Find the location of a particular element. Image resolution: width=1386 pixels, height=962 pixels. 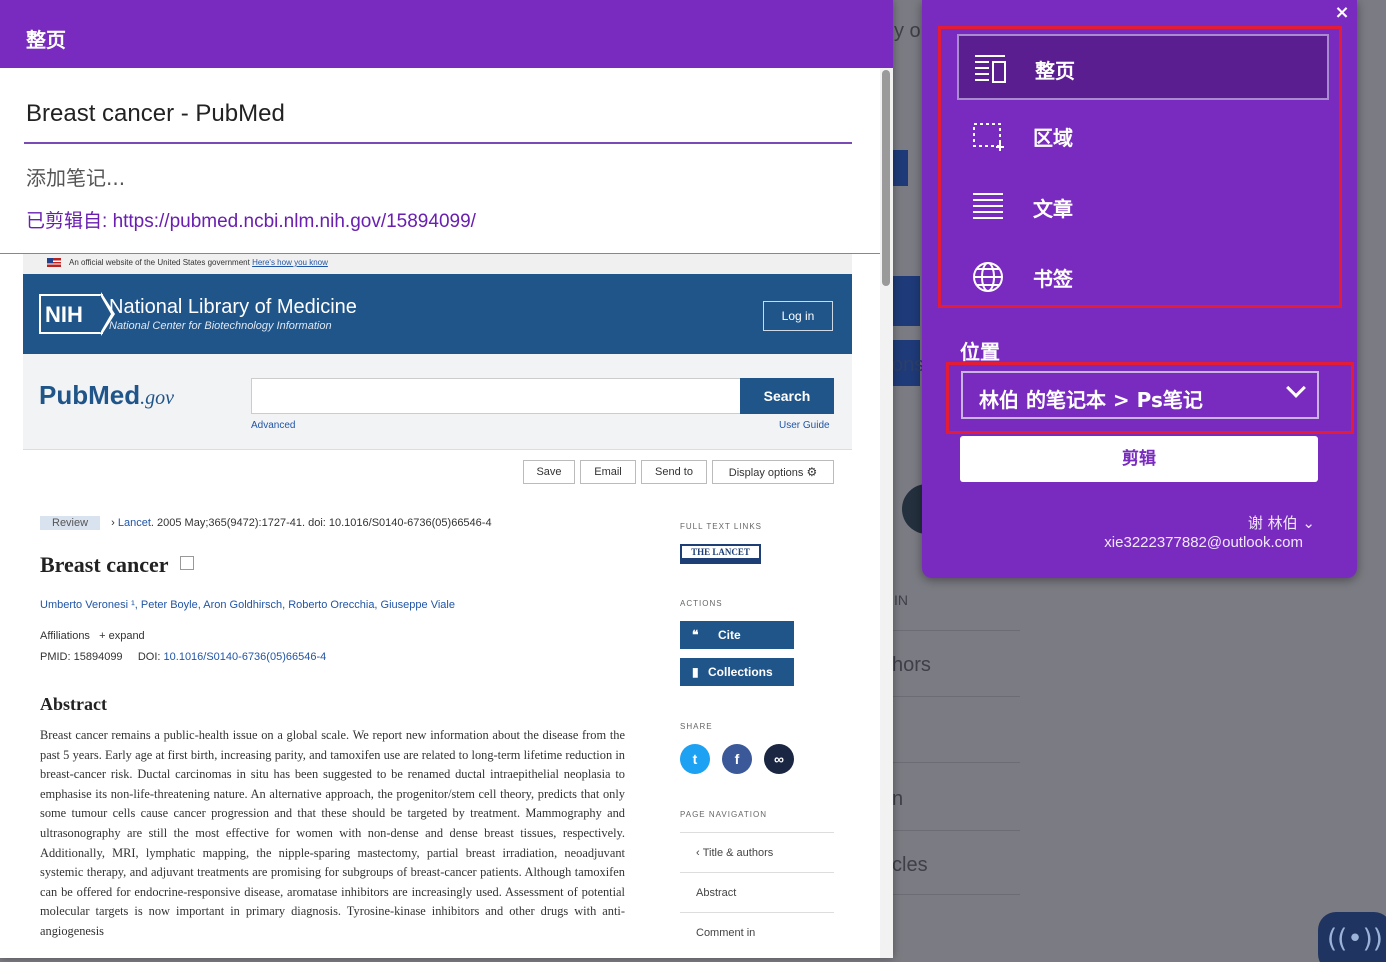

user-guide-link: User Guide is located at coordinates (804, 425).